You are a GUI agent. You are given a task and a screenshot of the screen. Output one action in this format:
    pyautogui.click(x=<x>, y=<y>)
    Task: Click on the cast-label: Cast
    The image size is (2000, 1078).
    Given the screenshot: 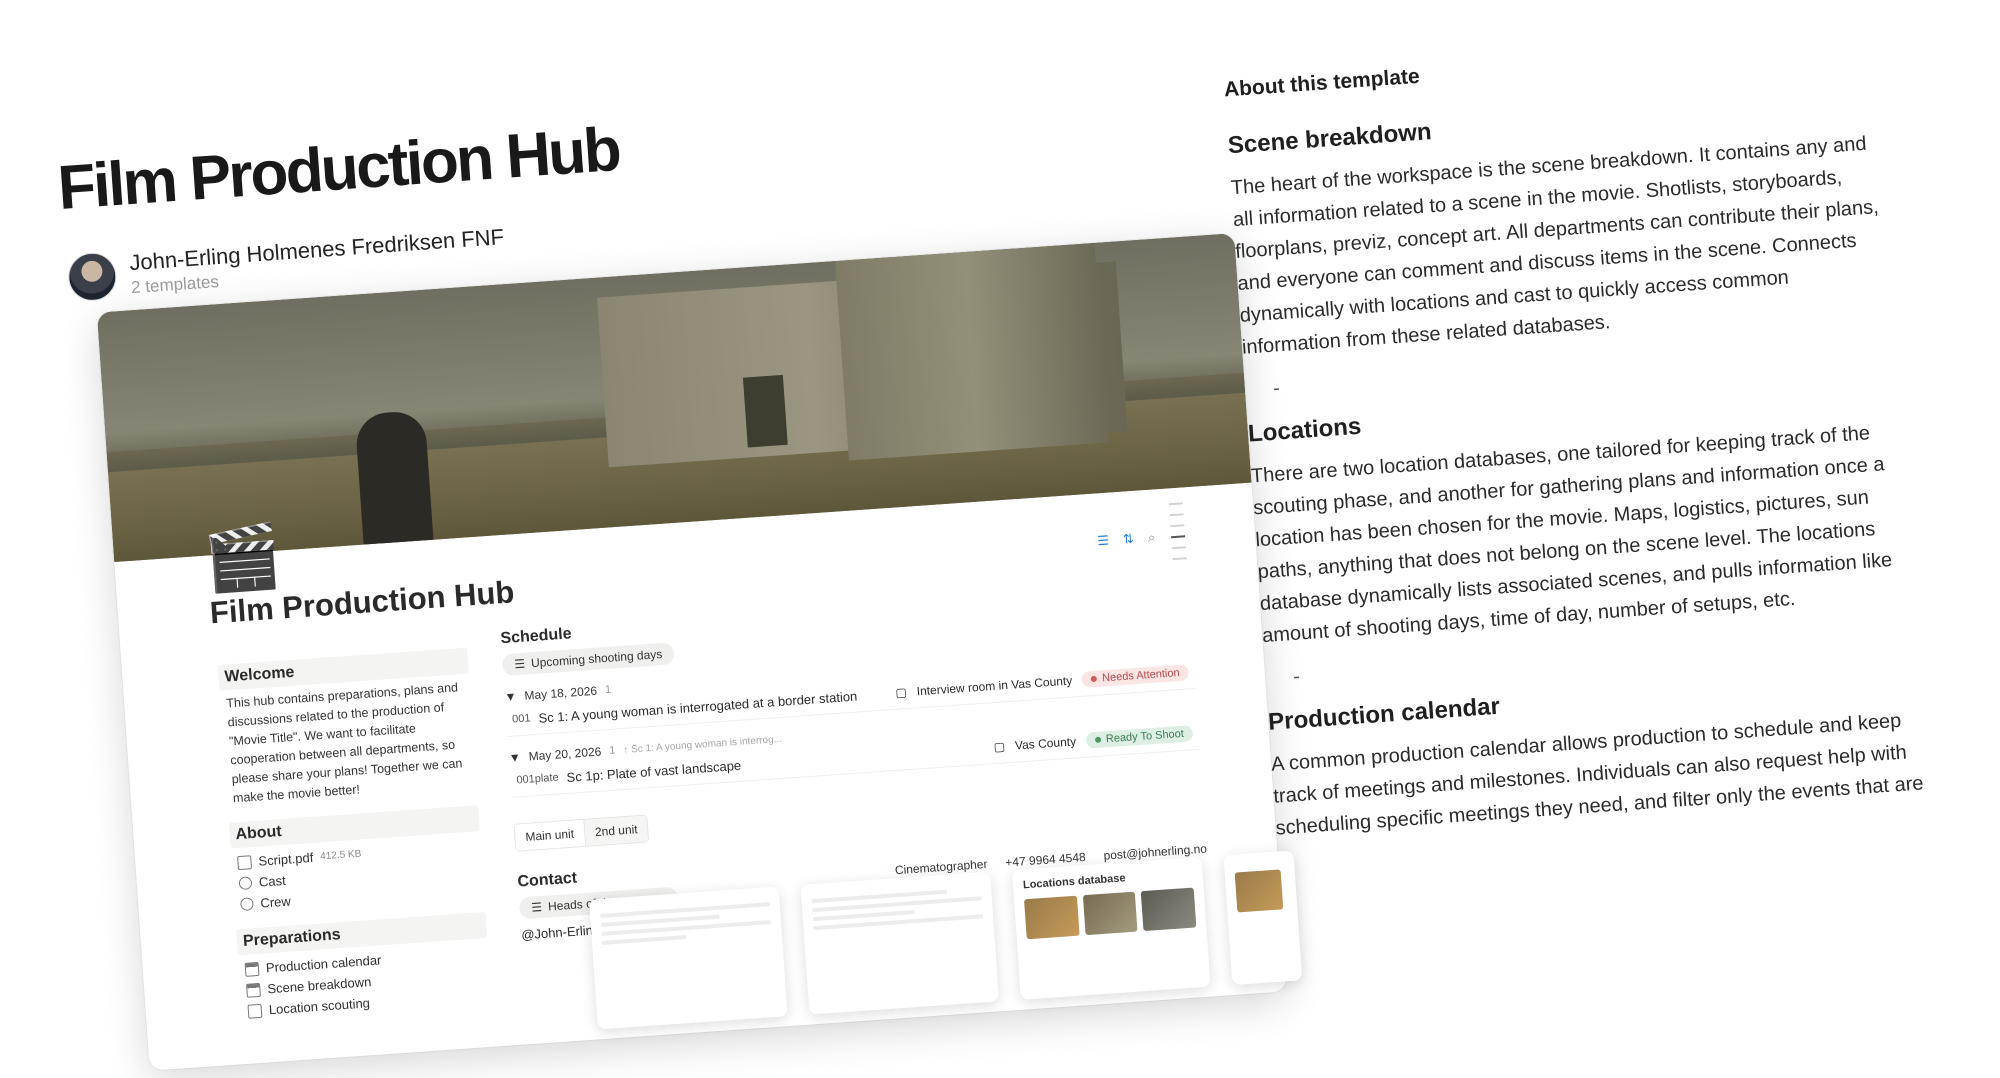 What is the action you would take?
    pyautogui.click(x=272, y=881)
    